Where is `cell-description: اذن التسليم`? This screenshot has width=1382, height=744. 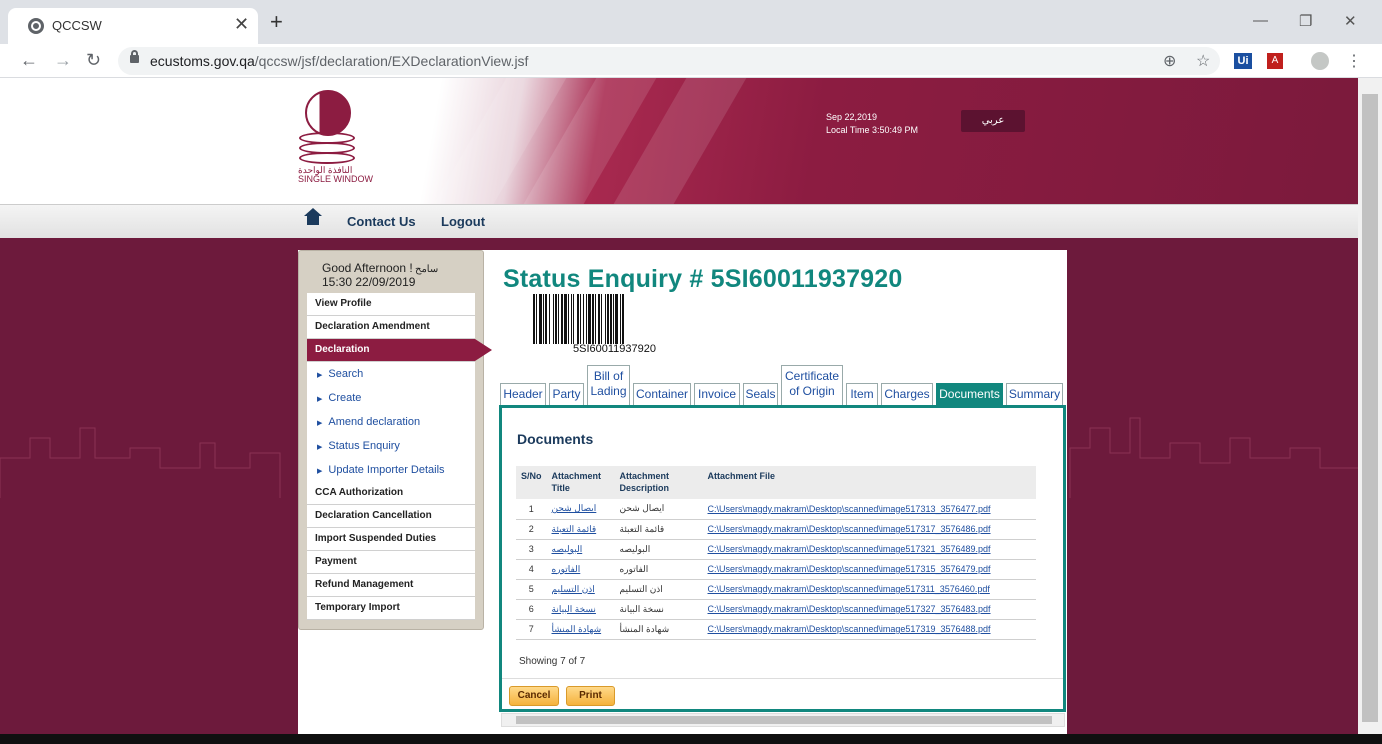 cell-description: اذن التسليم is located at coordinates (658, 589).